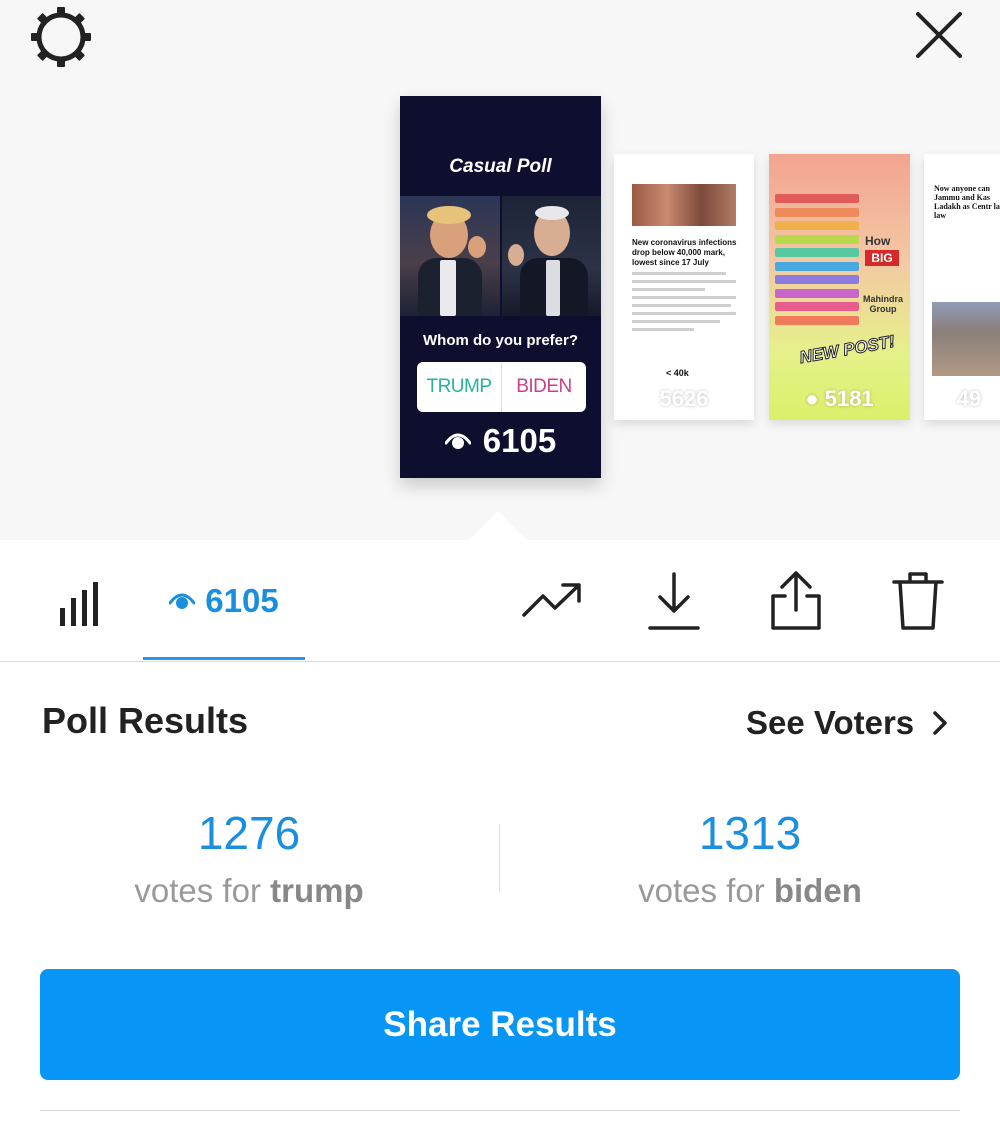  Describe the element at coordinates (750, 833) in the screenshot. I see `votes-count: 1313` at that location.